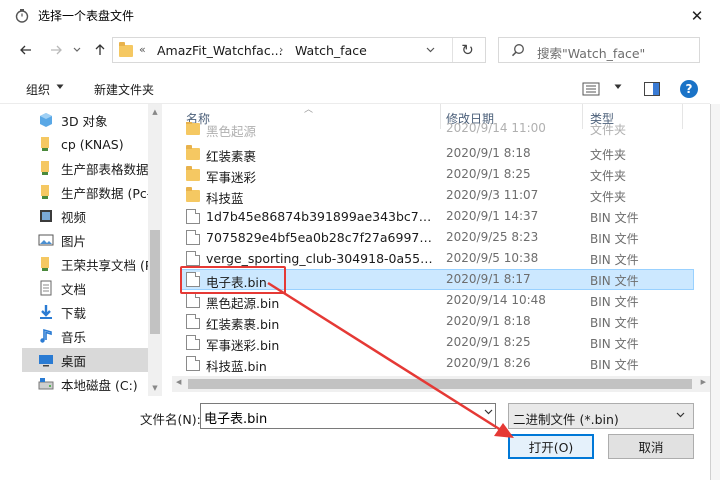 The width and height of the screenshot is (720, 480). What do you see at coordinates (437, 153) in the screenshot?
I see `file-row: 红装素裹 2020/9/1 8:18 文件夹` at bounding box center [437, 153].